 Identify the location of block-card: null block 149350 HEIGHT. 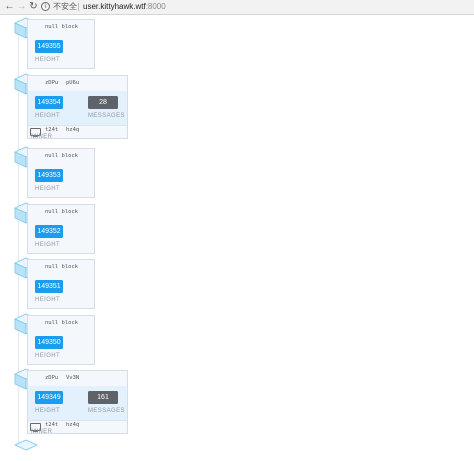
(61, 340).